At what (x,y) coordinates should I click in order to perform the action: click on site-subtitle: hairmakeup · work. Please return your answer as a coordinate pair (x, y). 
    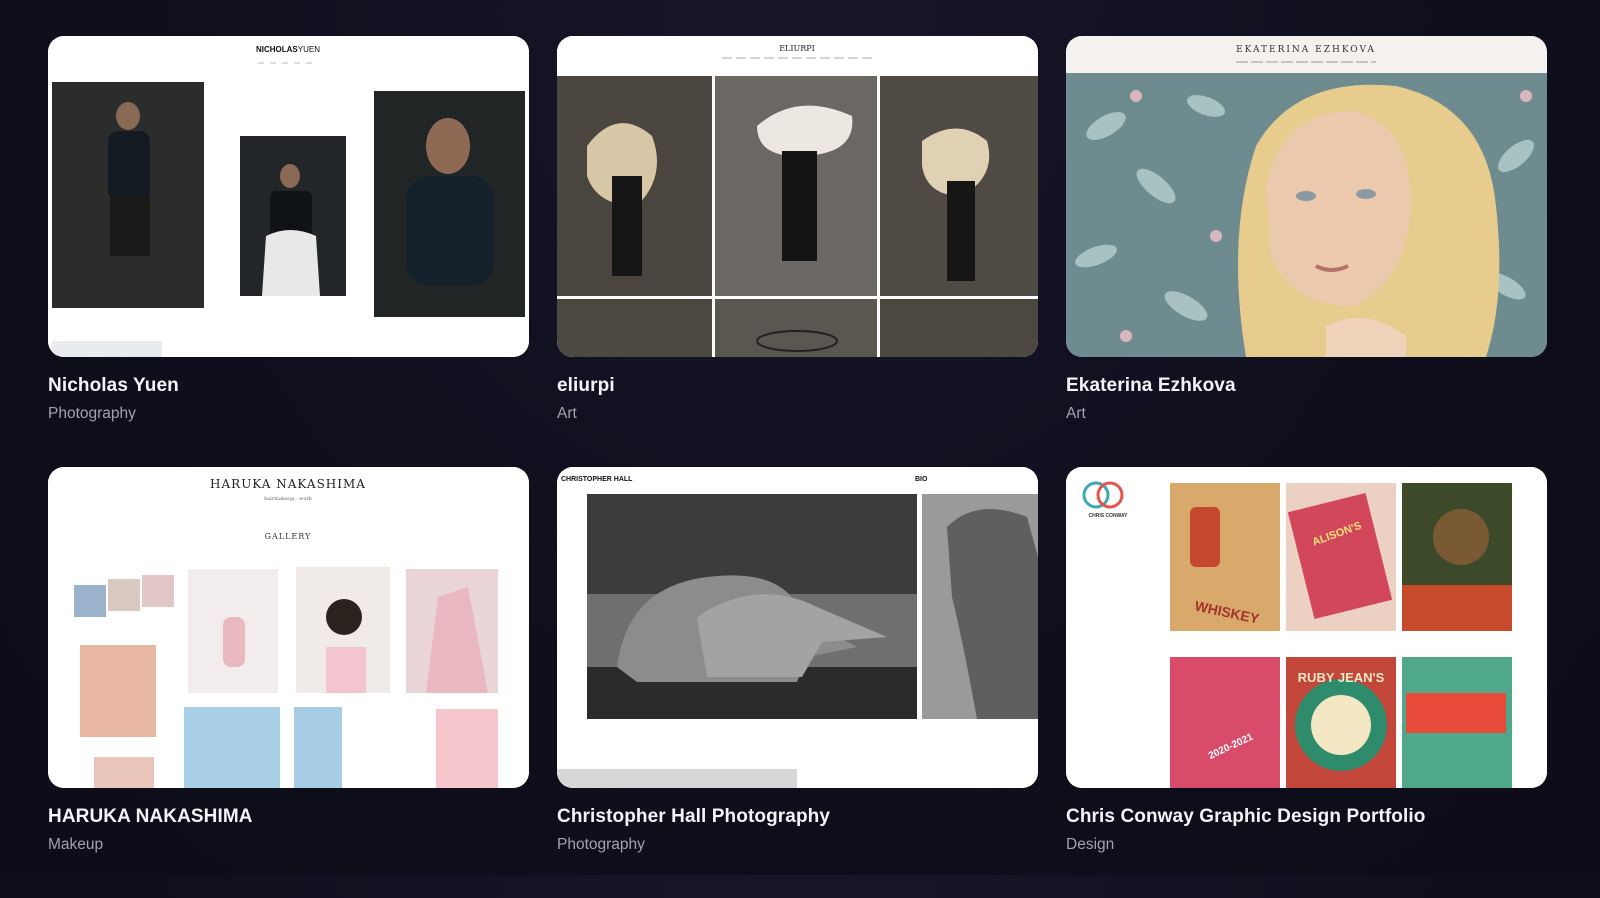
    Looking at the image, I should click on (288, 499).